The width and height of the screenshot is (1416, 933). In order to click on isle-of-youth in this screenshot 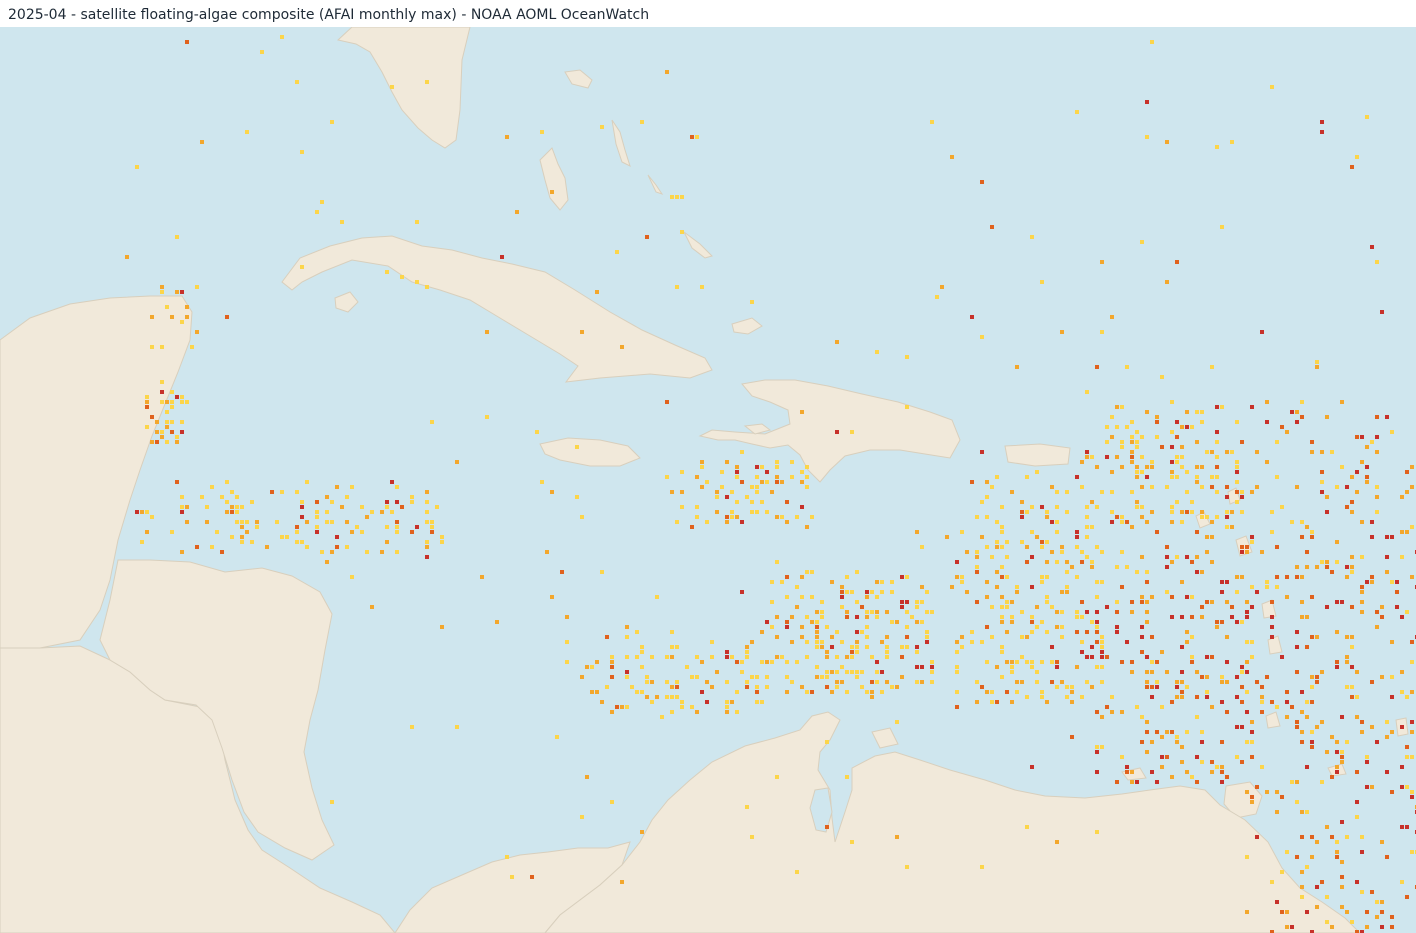, I will do `click(346, 302)`.